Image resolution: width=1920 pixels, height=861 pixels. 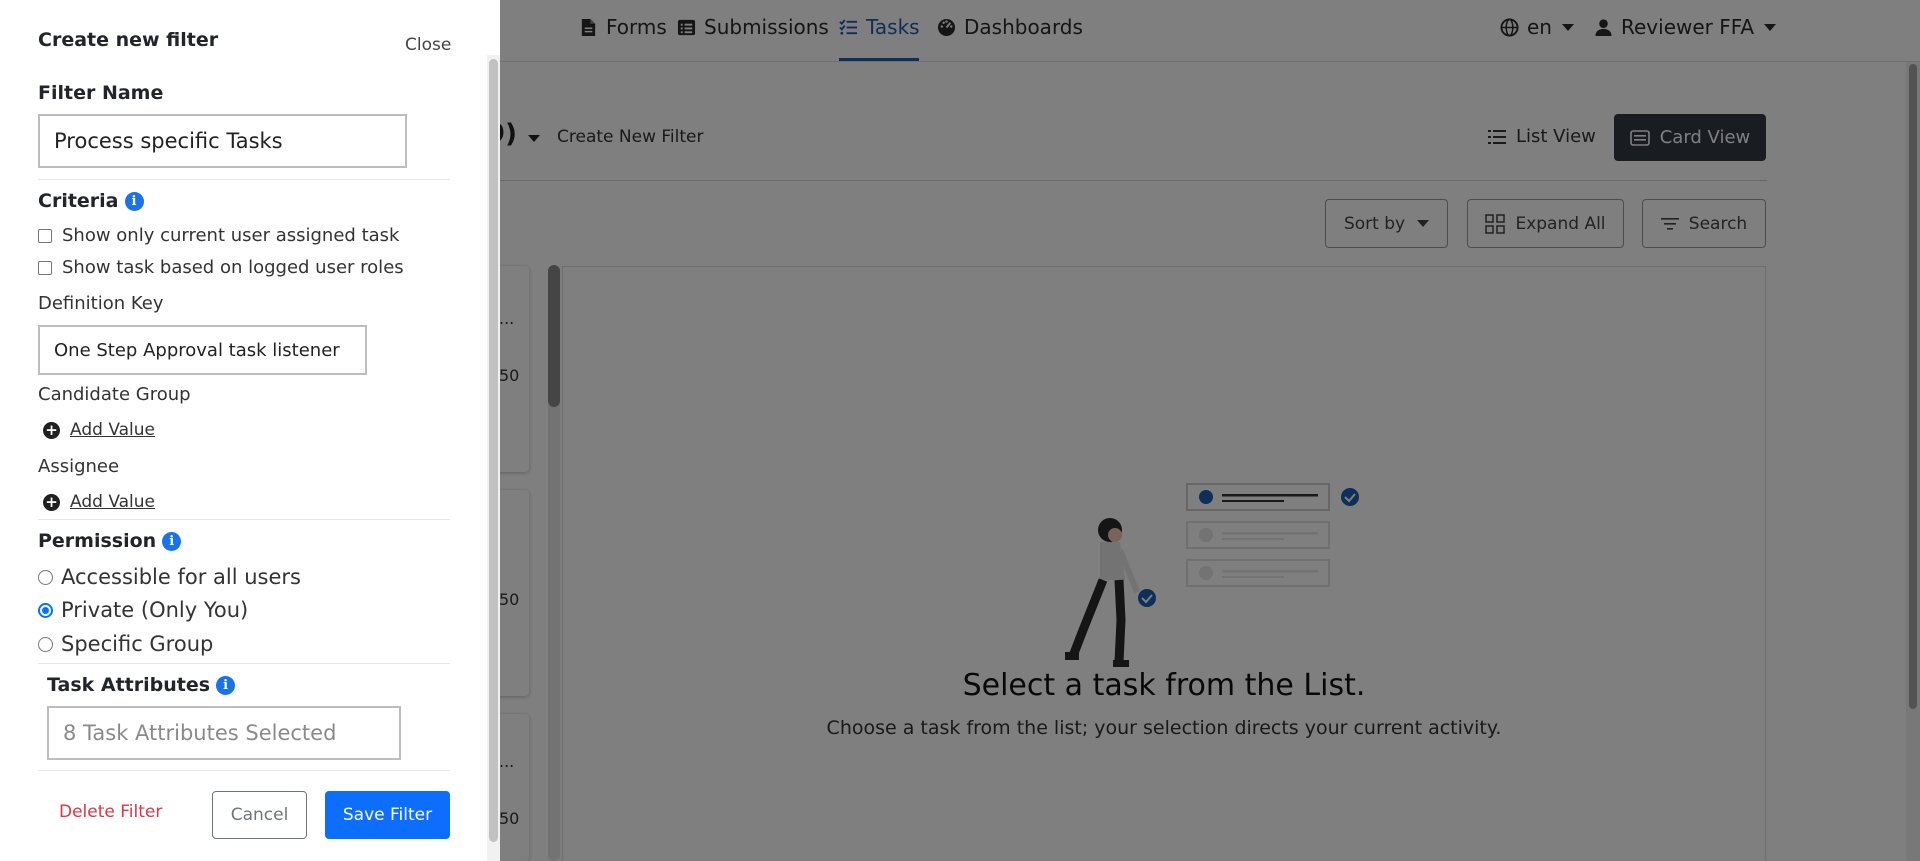 I want to click on candidate-group-add-value: + Add Value, so click(x=99, y=430).